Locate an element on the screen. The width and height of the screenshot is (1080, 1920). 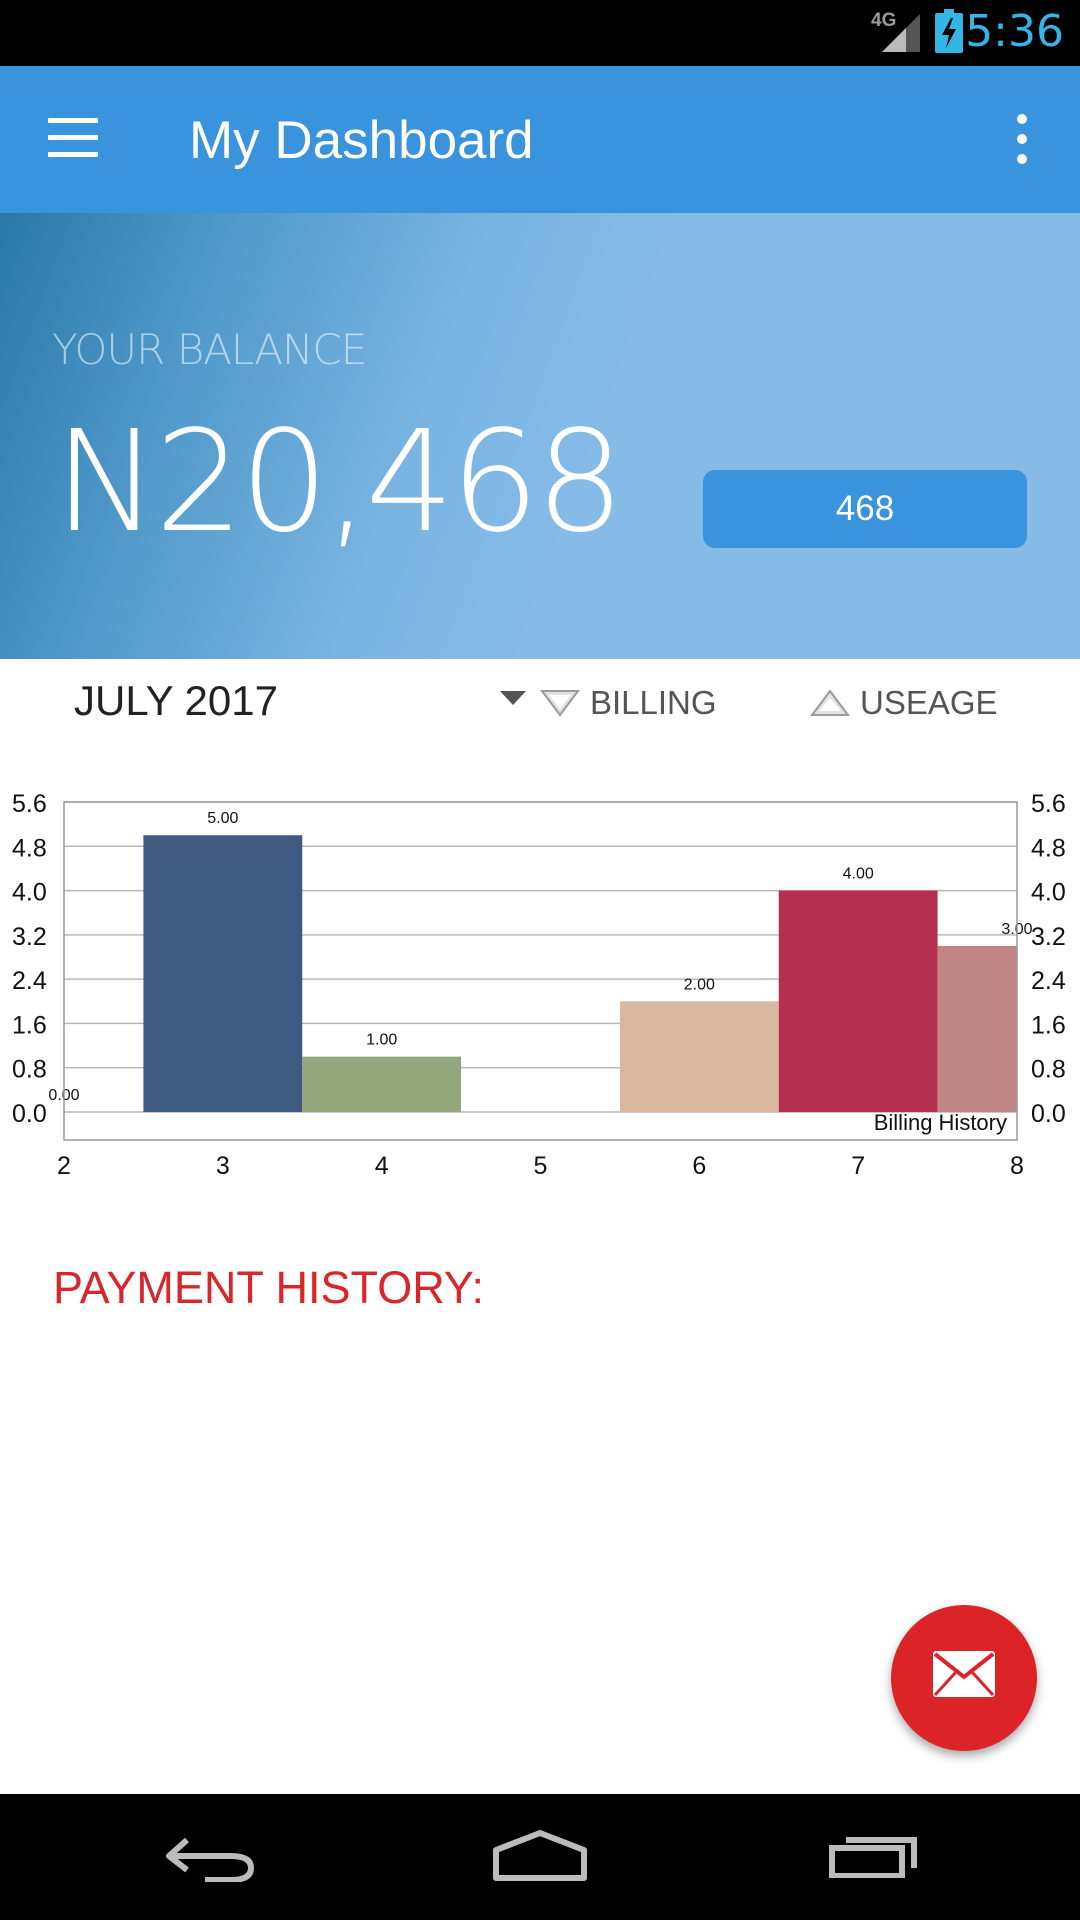
navigation-bar is located at coordinates (540, 1857).